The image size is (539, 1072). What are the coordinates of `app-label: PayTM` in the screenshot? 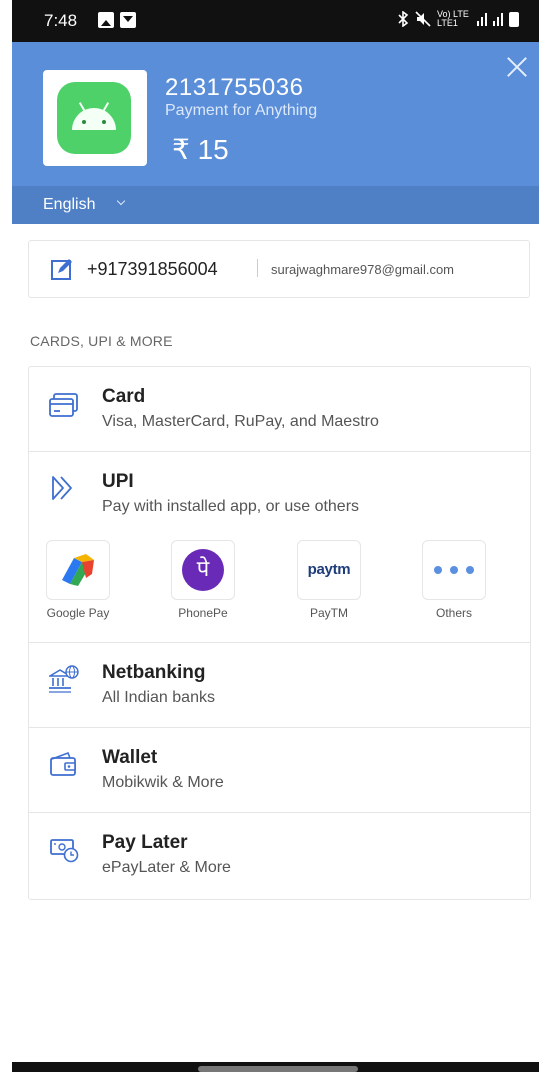 It's located at (328, 613).